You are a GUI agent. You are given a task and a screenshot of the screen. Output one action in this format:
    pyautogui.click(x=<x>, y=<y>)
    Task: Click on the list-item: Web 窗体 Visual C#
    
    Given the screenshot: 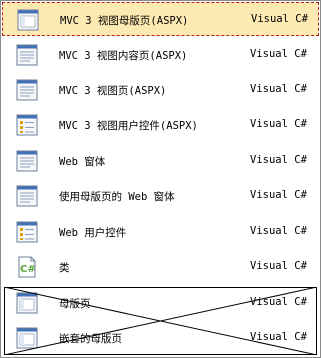 What is the action you would take?
    pyautogui.click(x=160, y=161)
    